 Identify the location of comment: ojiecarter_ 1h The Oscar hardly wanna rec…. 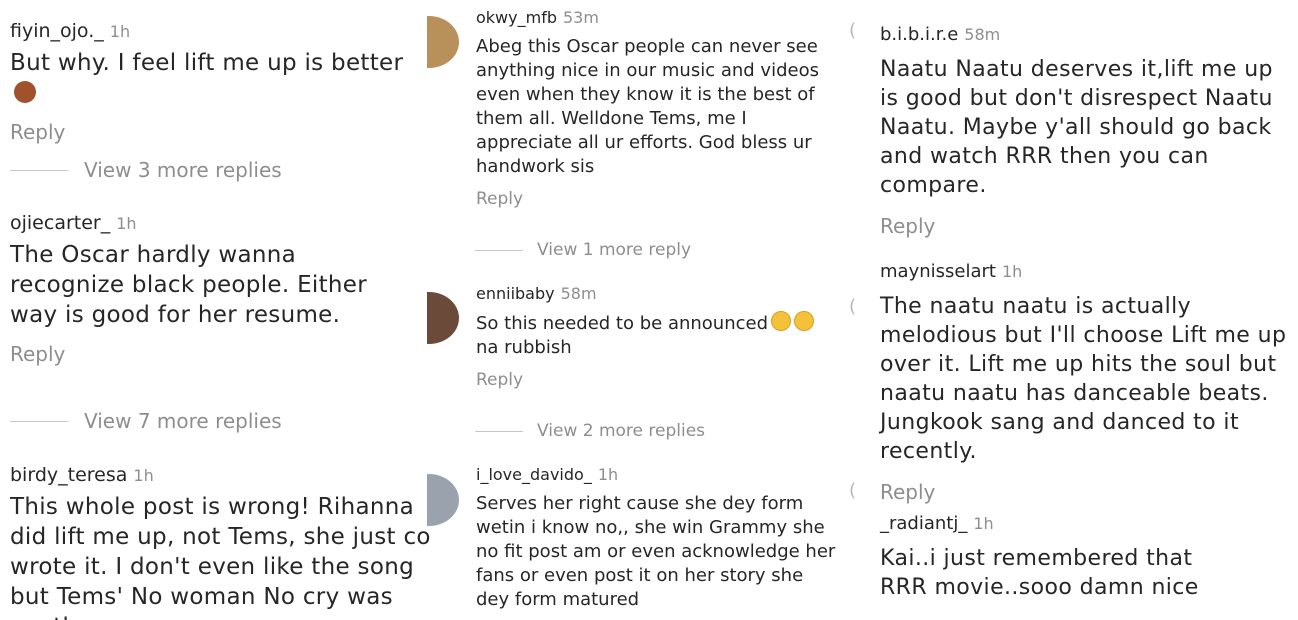
(217, 289).